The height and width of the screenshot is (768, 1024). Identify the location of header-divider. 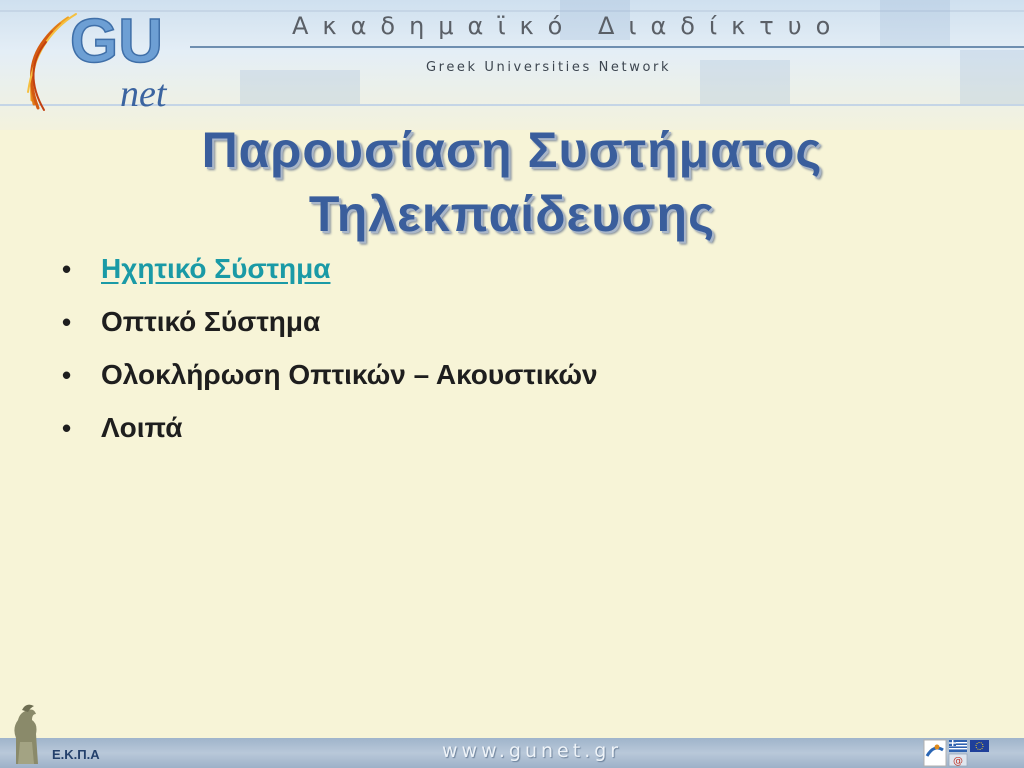
(607, 47).